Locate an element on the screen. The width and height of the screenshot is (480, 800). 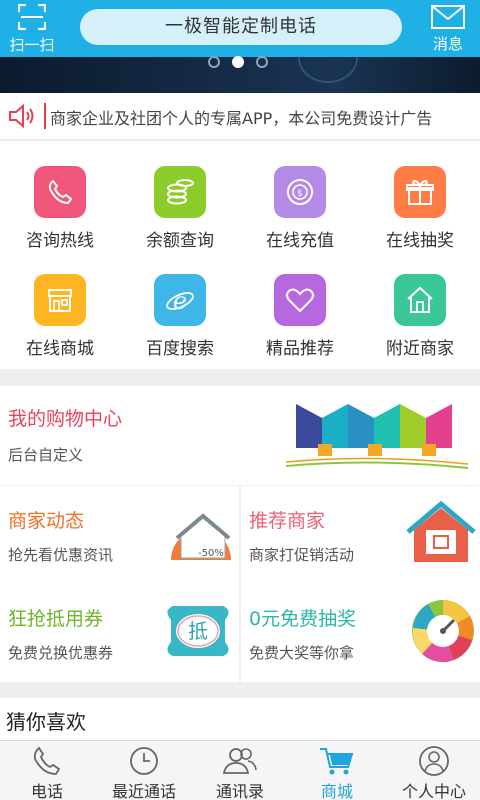
grid-item-featured: 精品推荐 is located at coordinates (300, 304).